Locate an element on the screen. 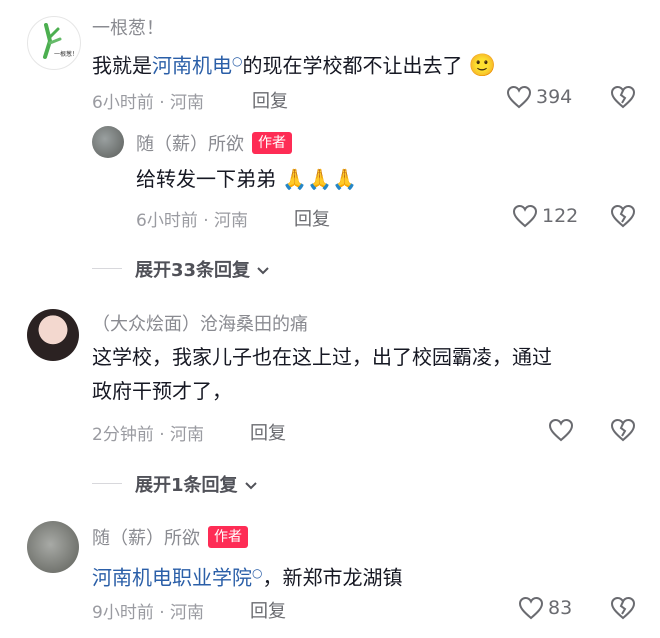 Image resolution: width=660 pixels, height=638 pixels. comment-text-line: 政府干预才了， is located at coordinates (162, 391).